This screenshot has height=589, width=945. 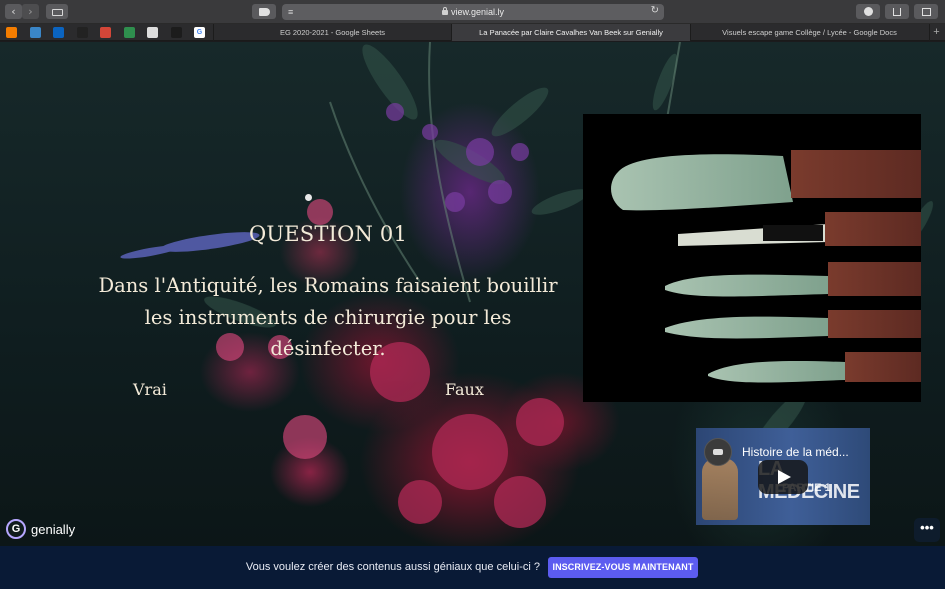 I want to click on video-thumbnail-figure, so click(x=720, y=489).